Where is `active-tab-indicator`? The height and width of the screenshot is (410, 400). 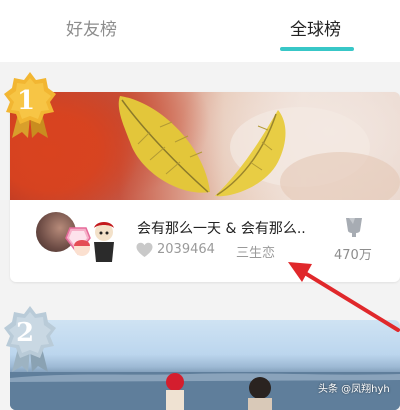
active-tab-indicator is located at coordinates (317, 49).